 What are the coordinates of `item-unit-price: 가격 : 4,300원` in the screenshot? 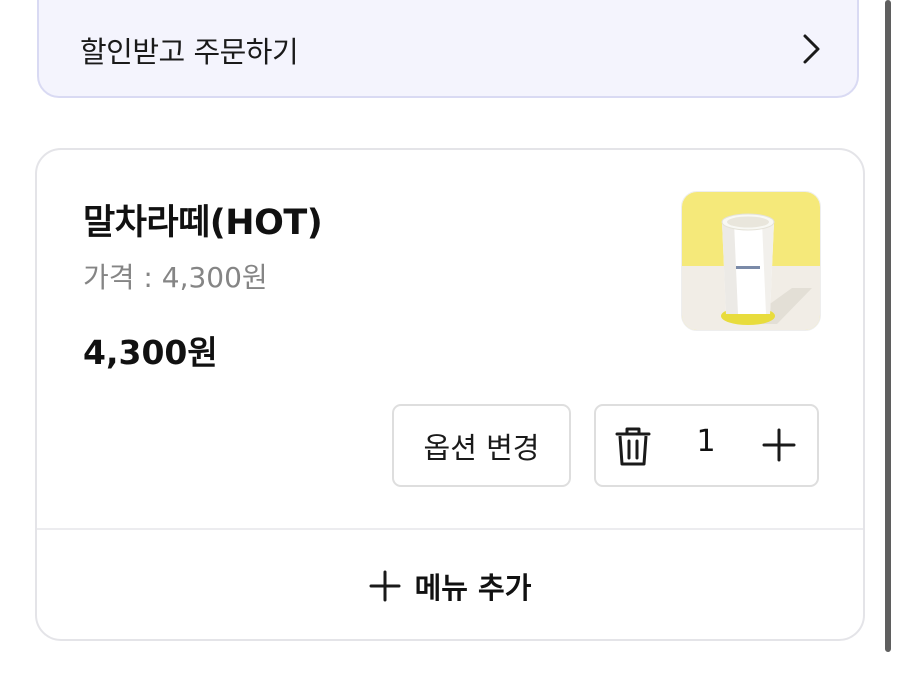 It's located at (175, 277).